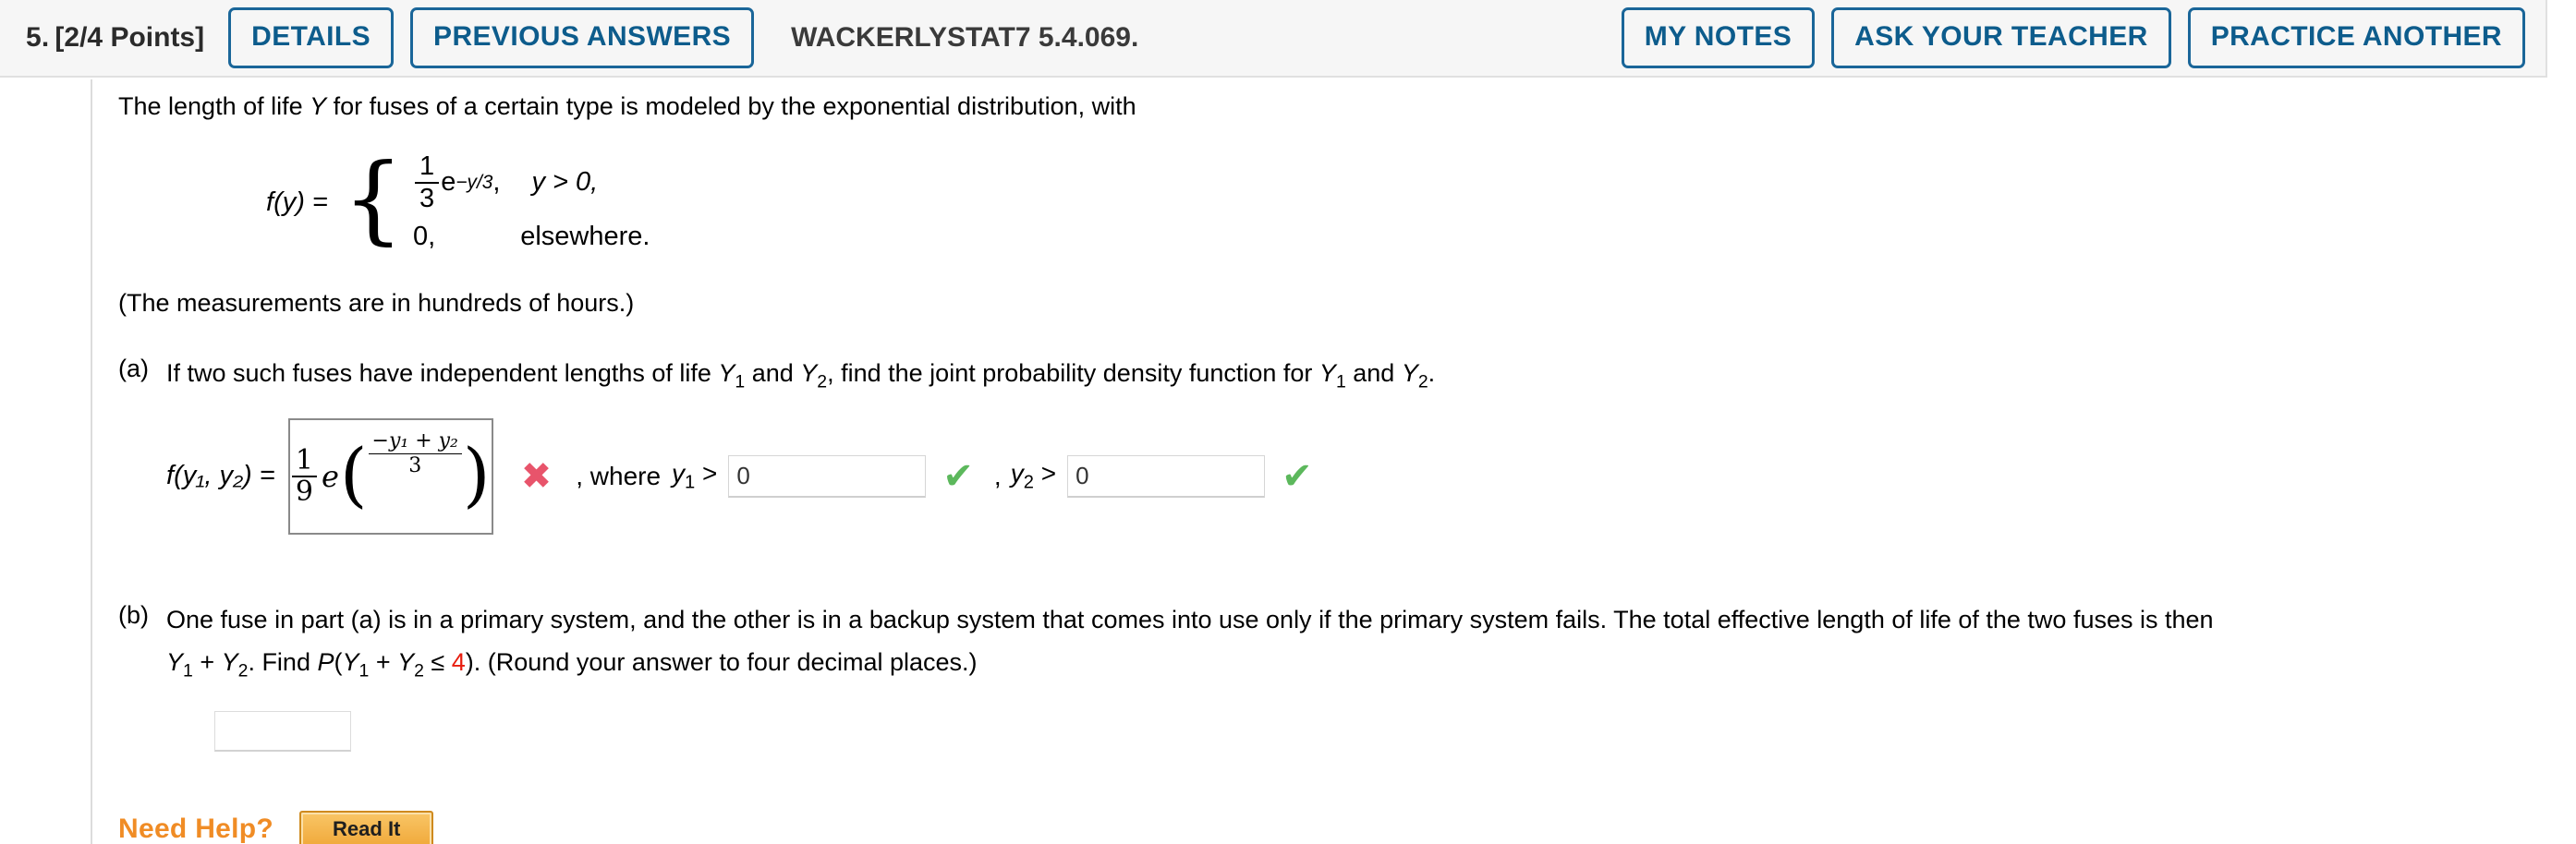 Image resolution: width=2576 pixels, height=844 pixels. Describe the element at coordinates (536, 476) in the screenshot. I see `incorrect-x-icon: ✖` at that location.